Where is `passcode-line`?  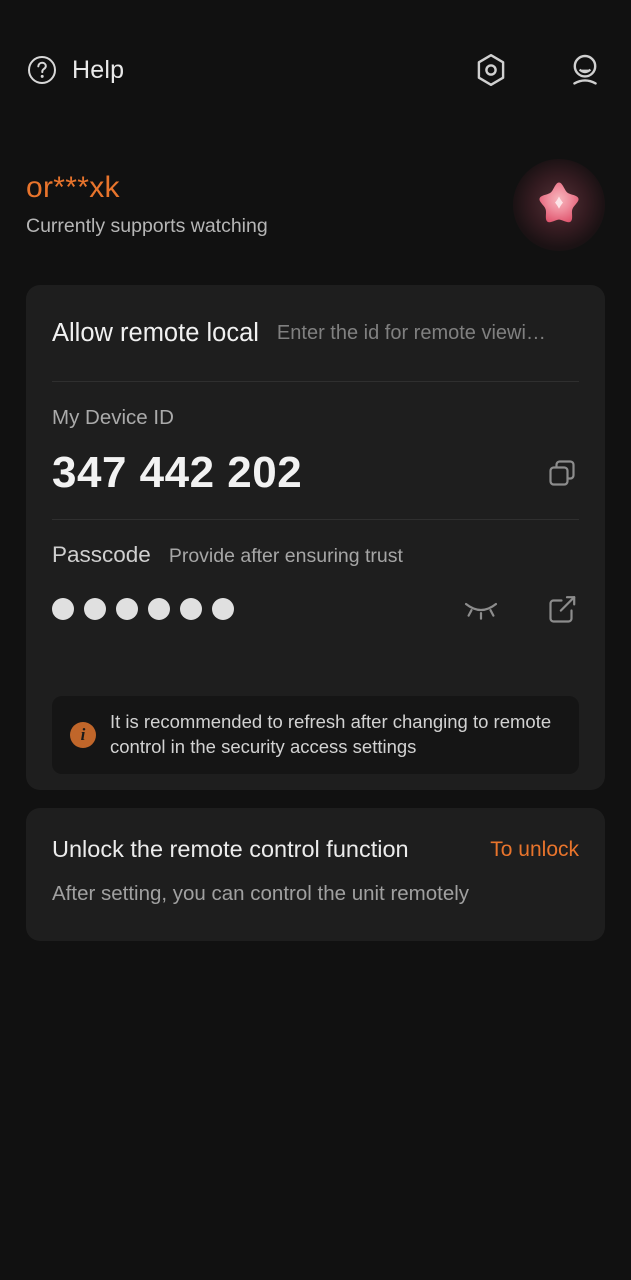
passcode-line is located at coordinates (315, 609).